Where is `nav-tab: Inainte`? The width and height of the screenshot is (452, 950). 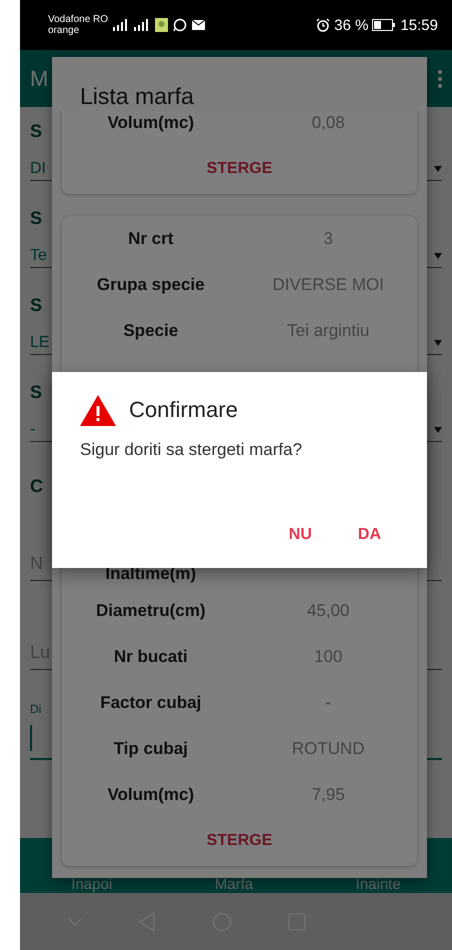
nav-tab: Inainte is located at coordinates (378, 884).